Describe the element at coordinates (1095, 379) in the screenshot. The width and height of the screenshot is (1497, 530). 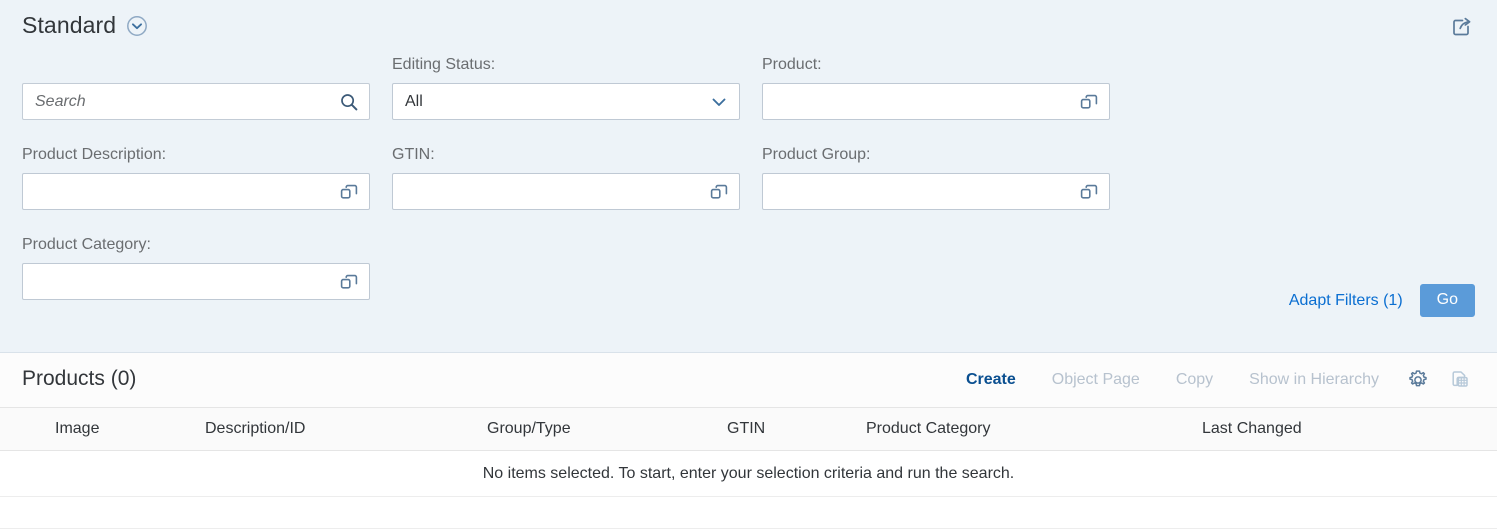
I see `object-page-button: Object Page` at that location.